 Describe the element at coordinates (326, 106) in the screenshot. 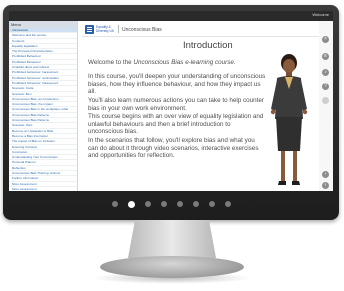

I see `right-nav: × ≡ ♪ ? › ‹` at that location.